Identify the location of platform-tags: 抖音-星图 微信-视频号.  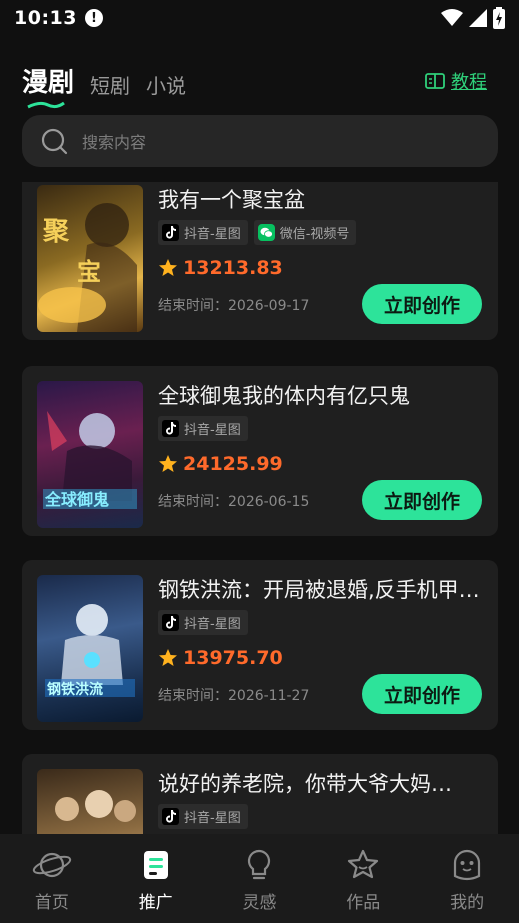
(257, 232).